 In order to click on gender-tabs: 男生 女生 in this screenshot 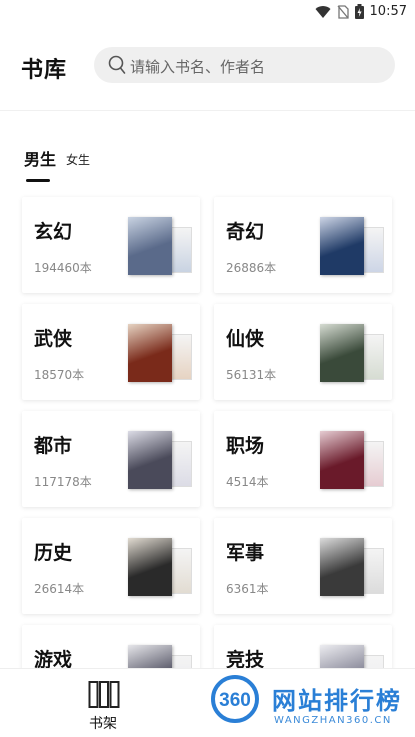, I will do `click(57, 164)`.